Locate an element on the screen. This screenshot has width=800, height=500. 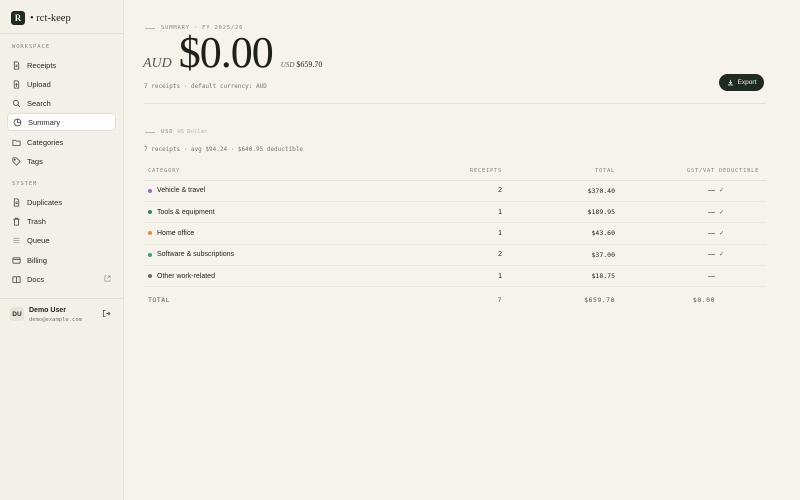
sidebar-item-label: Summary is located at coordinates (44, 122).